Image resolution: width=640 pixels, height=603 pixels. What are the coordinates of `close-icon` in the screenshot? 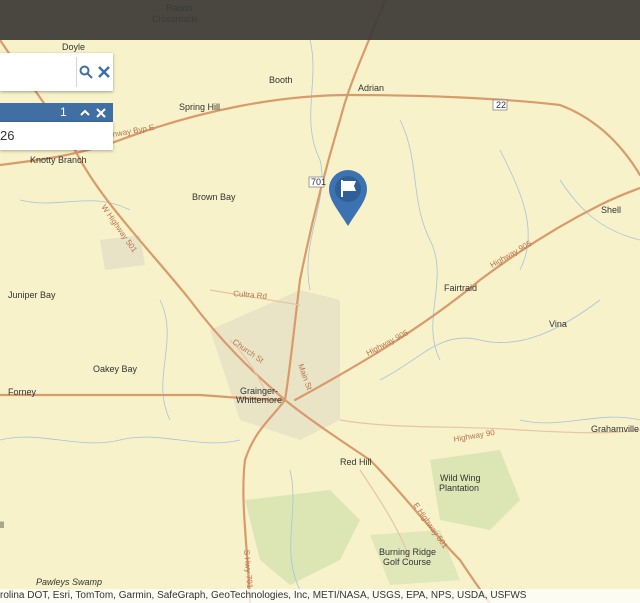 It's located at (104, 72).